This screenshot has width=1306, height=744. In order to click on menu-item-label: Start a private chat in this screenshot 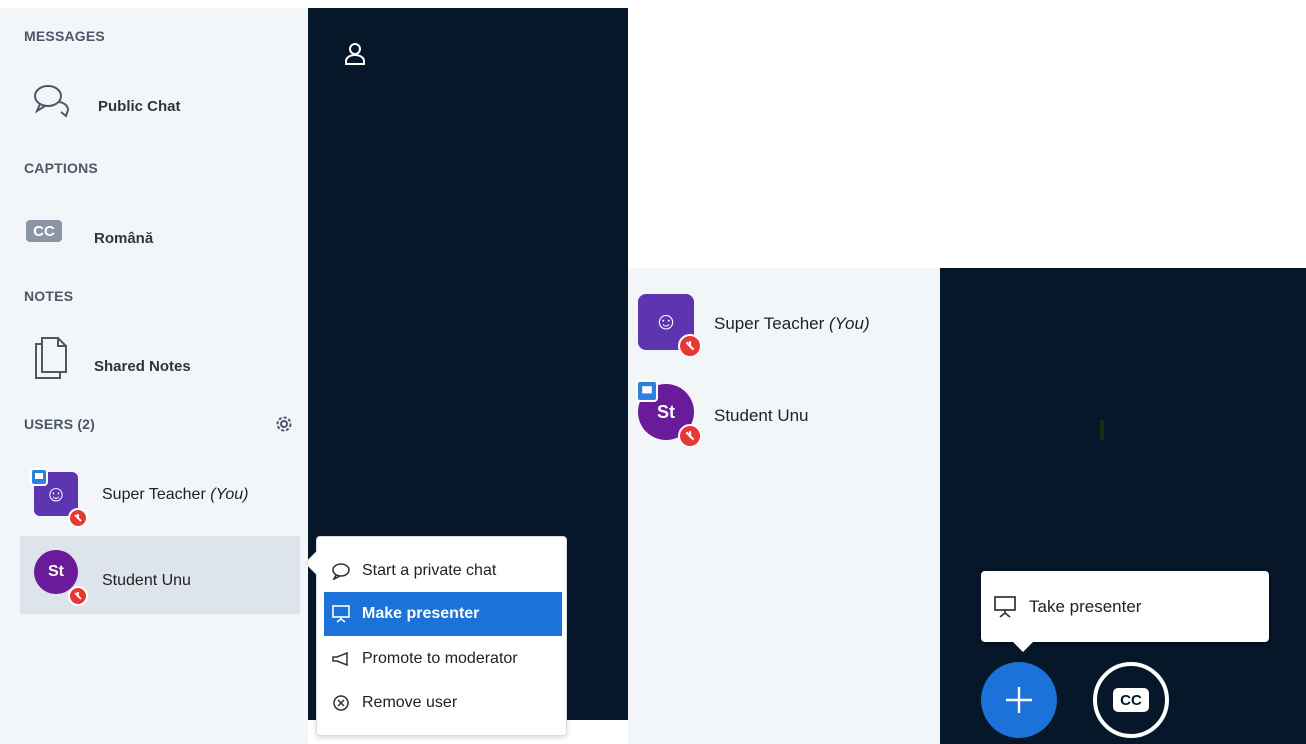, I will do `click(429, 570)`.